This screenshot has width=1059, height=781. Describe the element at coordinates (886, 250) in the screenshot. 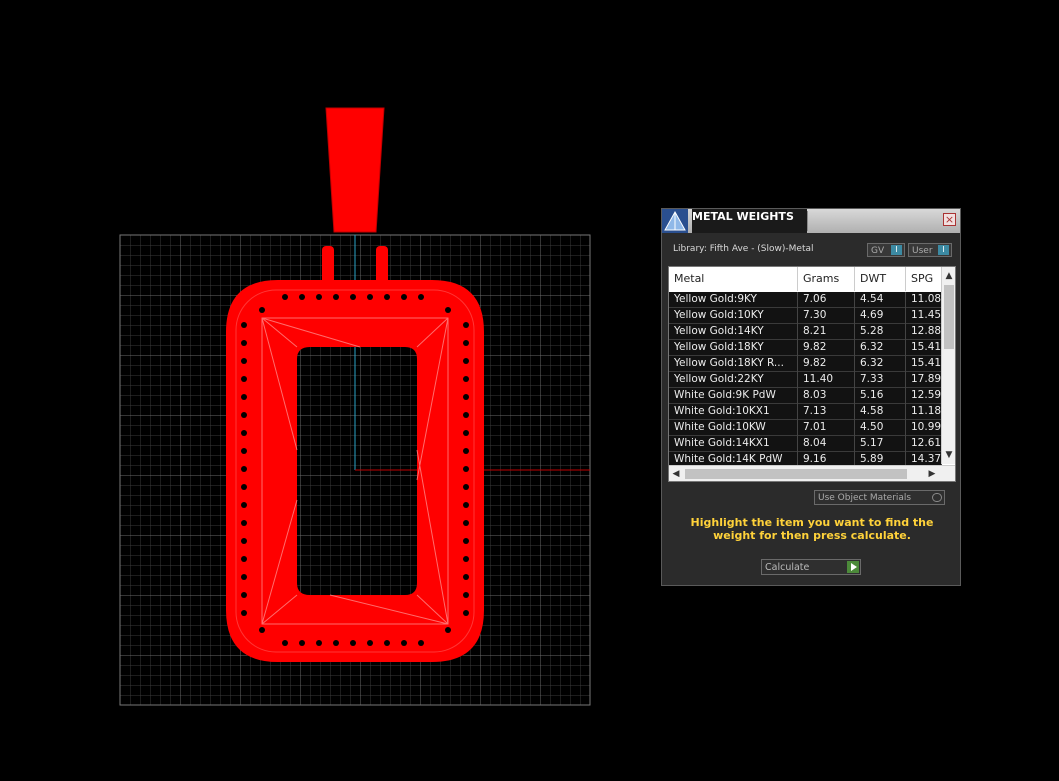

I see `gv-toggle: GV I` at that location.